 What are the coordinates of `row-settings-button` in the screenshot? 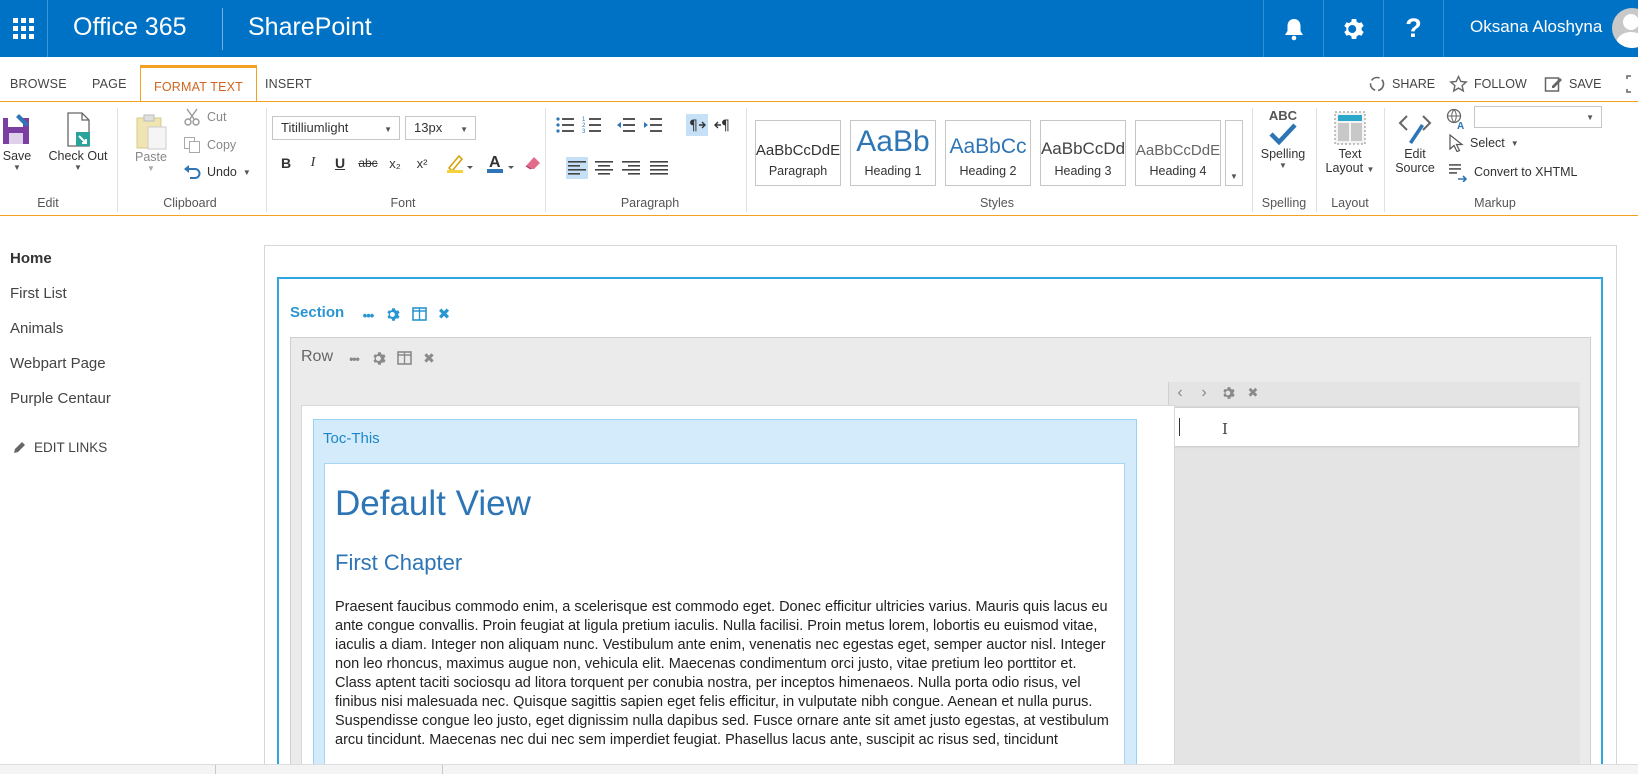 It's located at (379, 358).